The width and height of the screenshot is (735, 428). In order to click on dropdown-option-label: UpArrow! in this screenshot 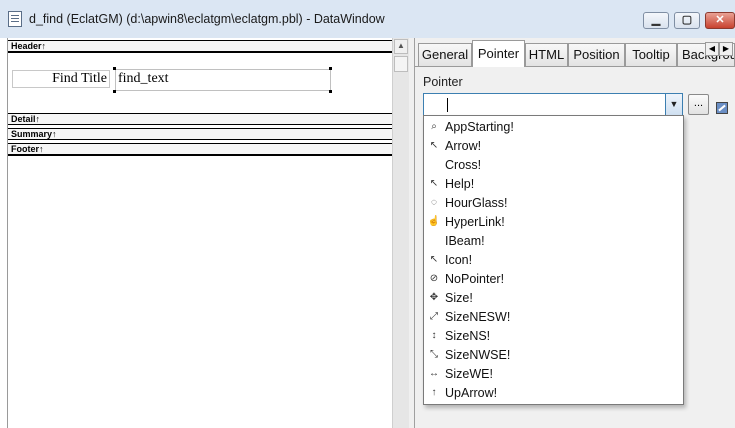, I will do `click(471, 393)`.